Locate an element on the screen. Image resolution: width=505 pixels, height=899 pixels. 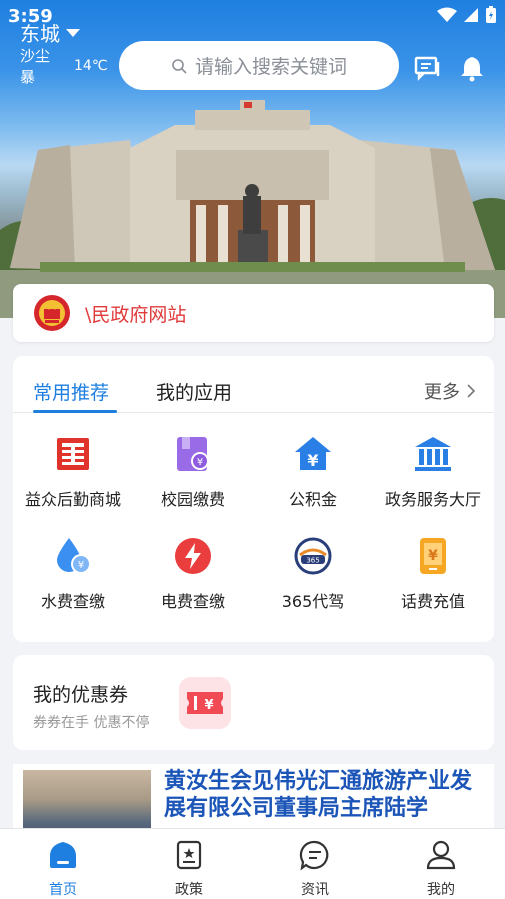
app-label: 365代驾 is located at coordinates (313, 601).